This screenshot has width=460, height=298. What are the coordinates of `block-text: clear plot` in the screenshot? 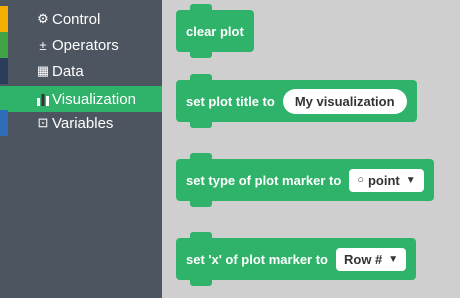 It's located at (215, 31).